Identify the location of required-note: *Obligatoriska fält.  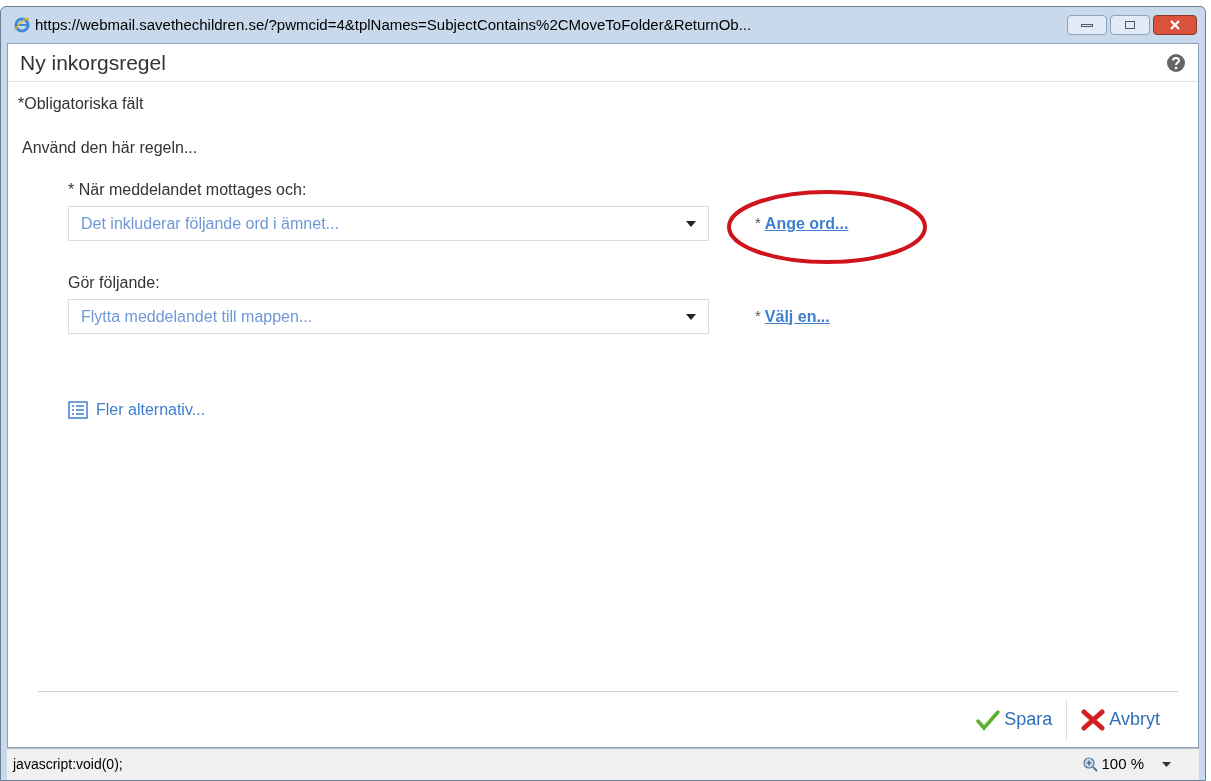
(81, 104).